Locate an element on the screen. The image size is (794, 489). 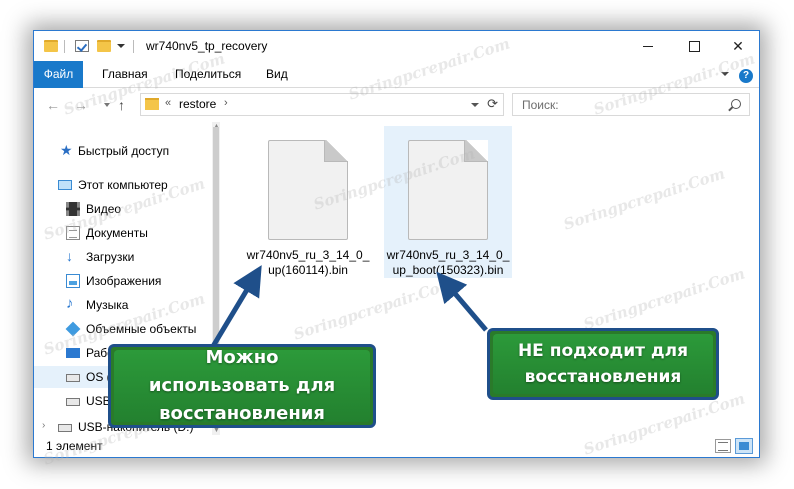
sidebar-item-label: Загрузки is located at coordinates (110, 257).